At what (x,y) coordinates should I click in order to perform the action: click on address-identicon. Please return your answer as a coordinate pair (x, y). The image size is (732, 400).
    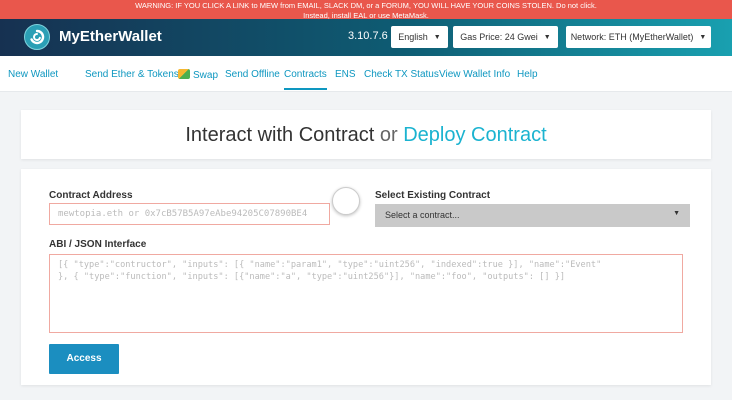
    Looking at the image, I should click on (346, 201).